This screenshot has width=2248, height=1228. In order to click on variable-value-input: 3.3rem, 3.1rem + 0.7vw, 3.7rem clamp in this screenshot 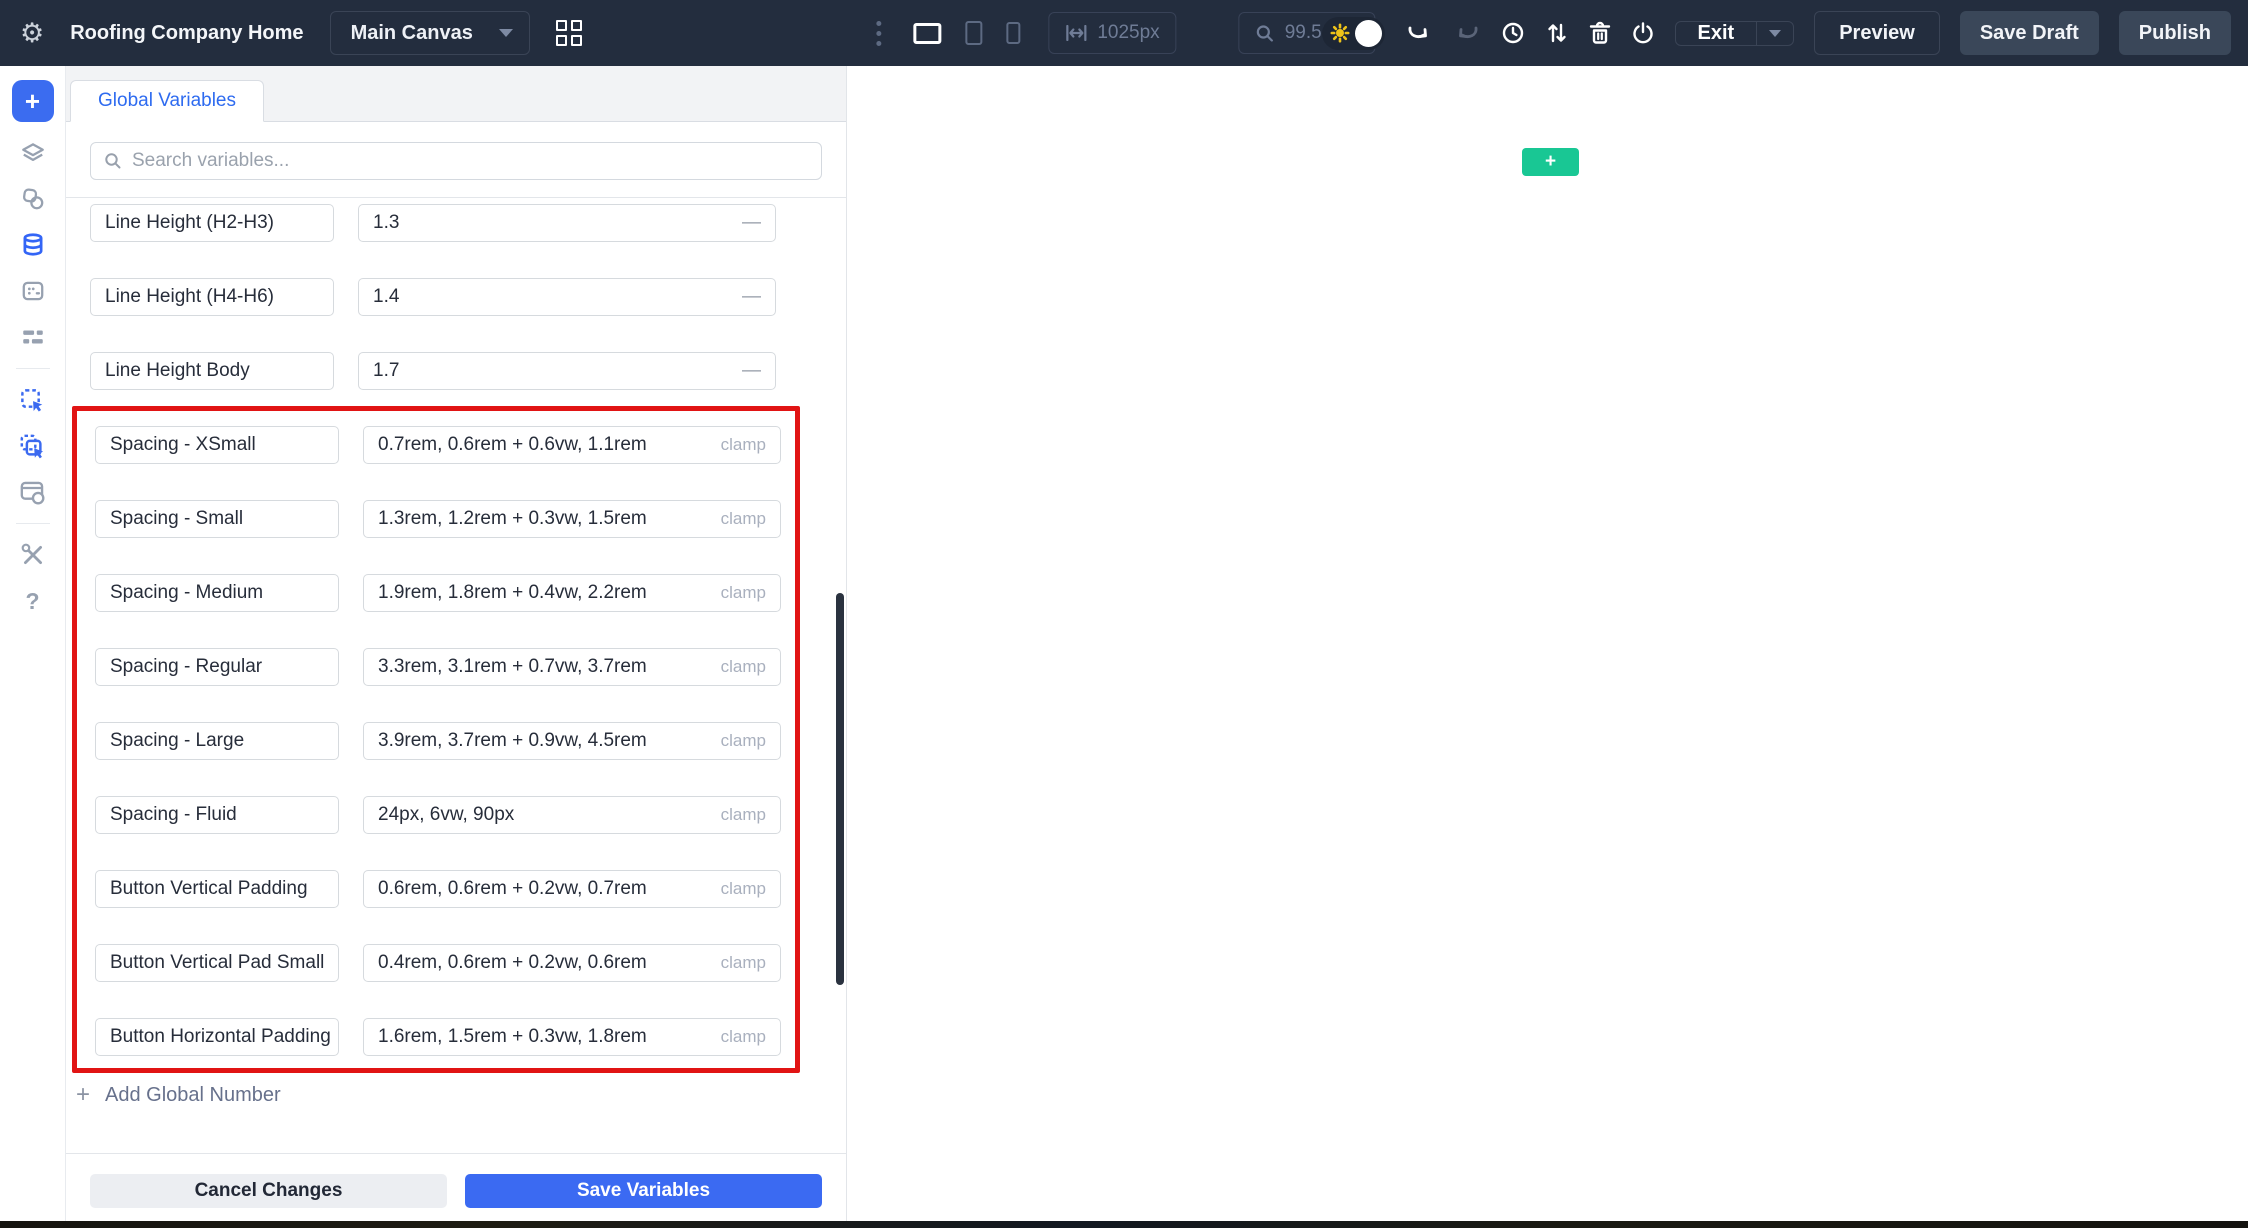, I will do `click(572, 667)`.